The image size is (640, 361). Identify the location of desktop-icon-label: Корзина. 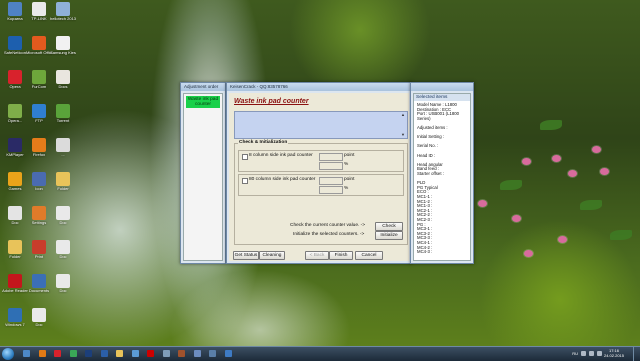
(15, 19).